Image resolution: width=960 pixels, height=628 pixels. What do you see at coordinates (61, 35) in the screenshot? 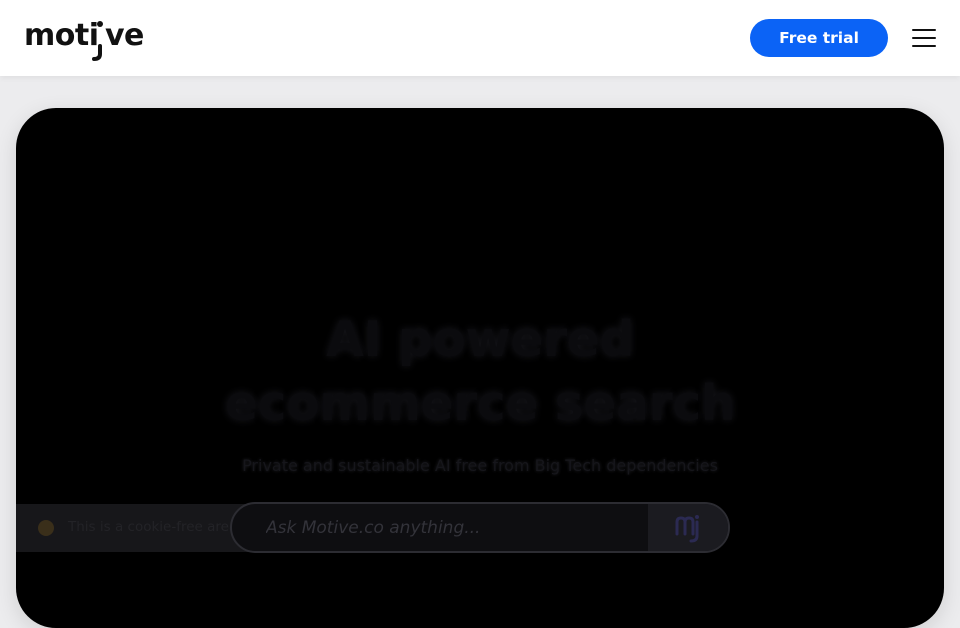
I see `svg-text: moti` at bounding box center [61, 35].